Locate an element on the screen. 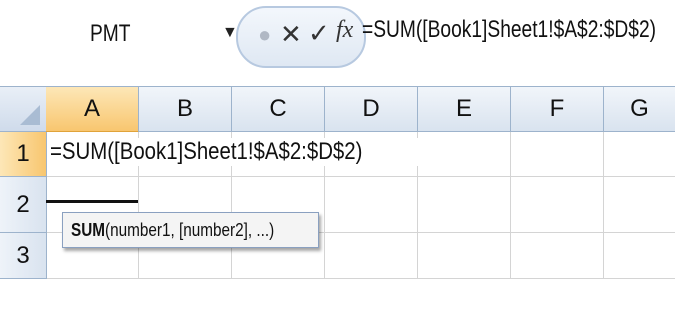 This screenshot has height=324, width=675. column-header-d: D is located at coordinates (371, 109).